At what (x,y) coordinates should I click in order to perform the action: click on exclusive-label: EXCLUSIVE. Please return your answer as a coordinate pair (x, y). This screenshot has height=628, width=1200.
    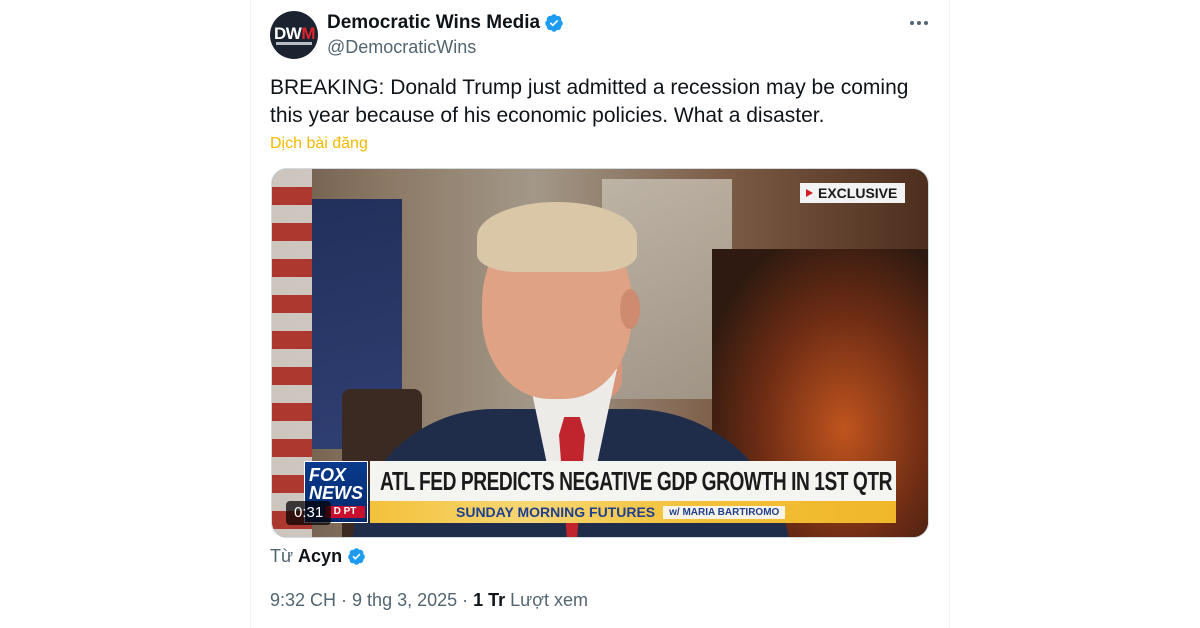
    Looking at the image, I should click on (858, 193).